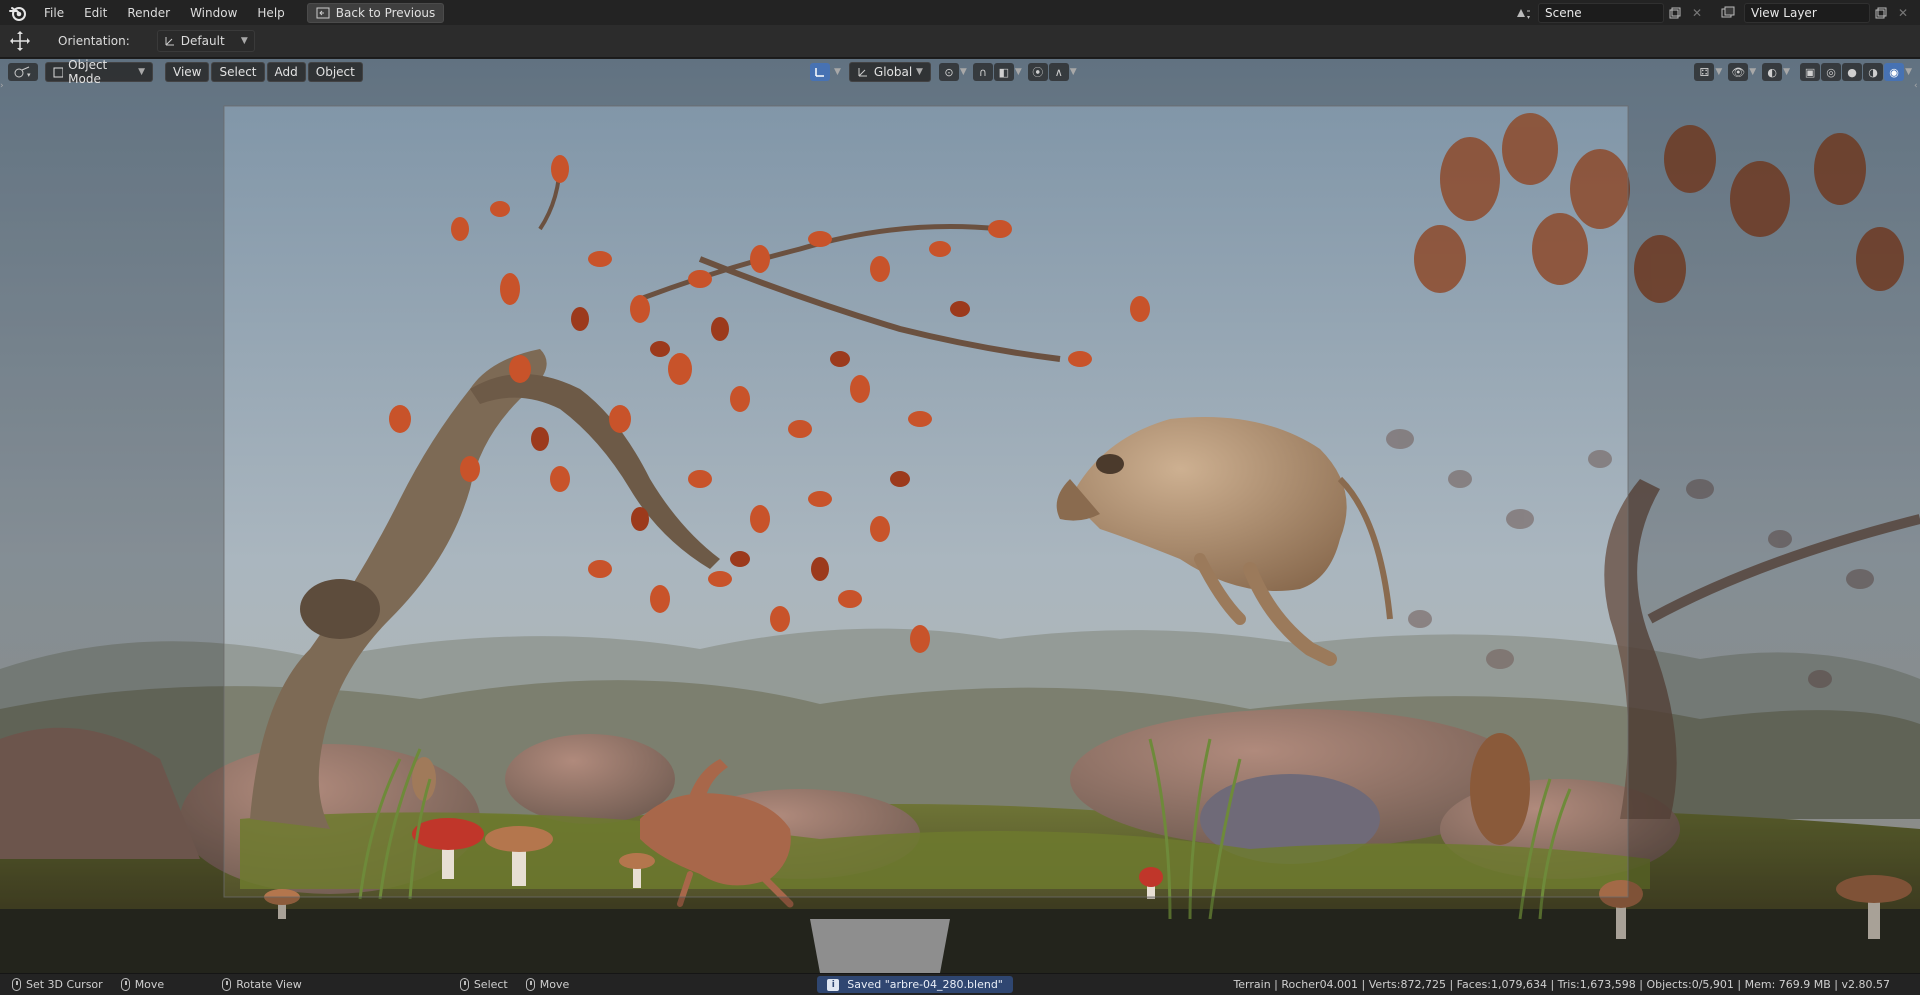 The height and width of the screenshot is (995, 1920). I want to click on menu-help: Help, so click(270, 13).